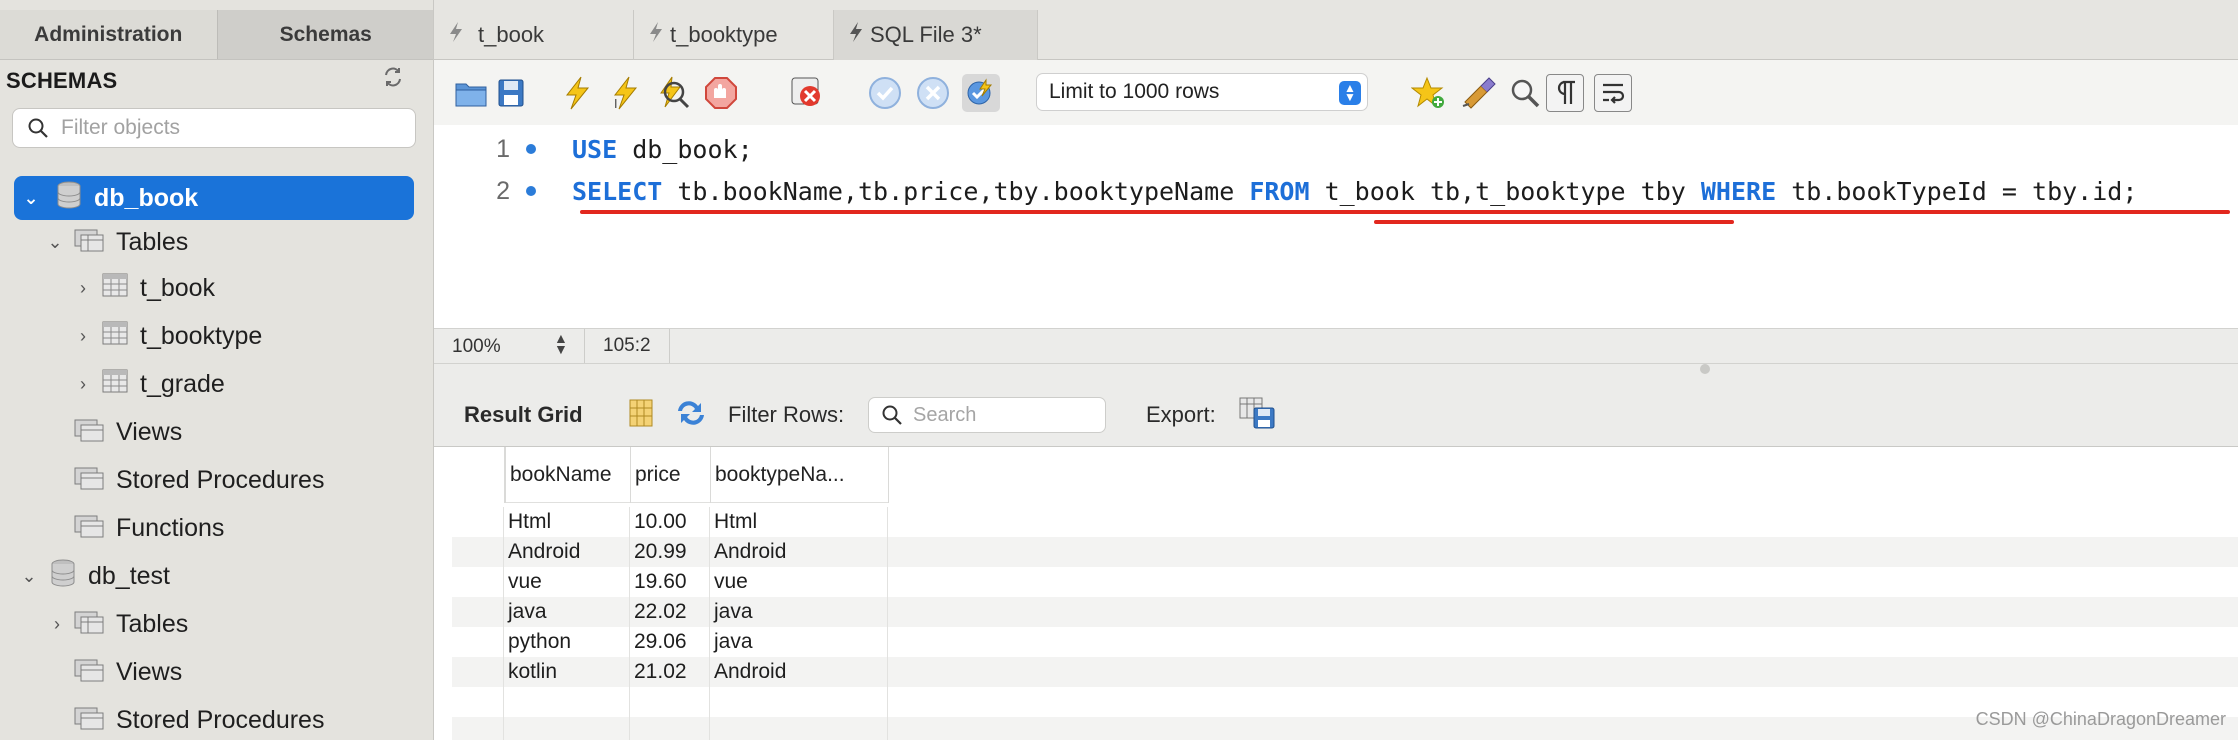 This screenshot has width=2238, height=740. What do you see at coordinates (567, 642) in the screenshot?
I see `grid-cell: python` at bounding box center [567, 642].